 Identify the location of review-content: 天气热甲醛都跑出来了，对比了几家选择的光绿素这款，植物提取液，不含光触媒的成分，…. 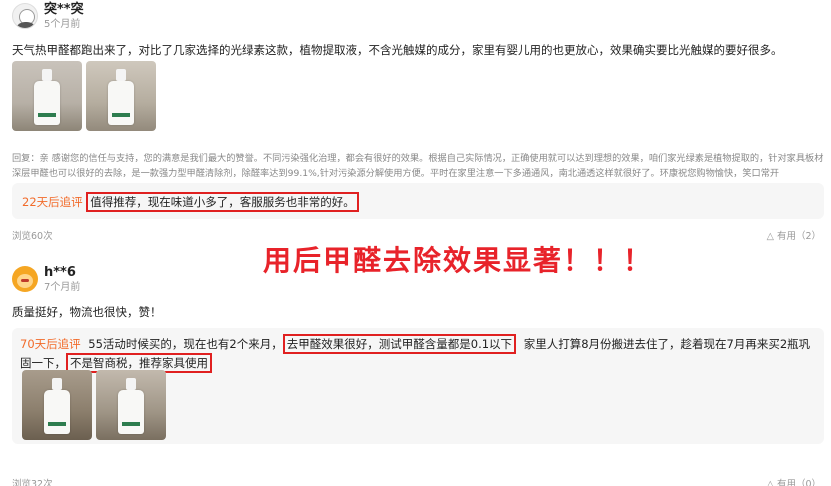
(397, 50).